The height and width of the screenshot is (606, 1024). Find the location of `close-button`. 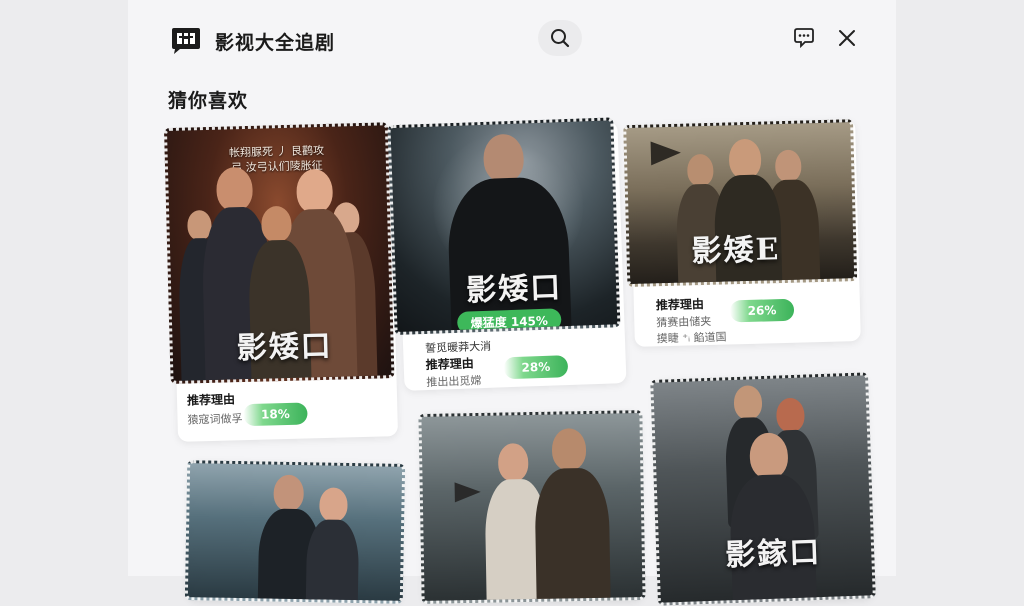

close-button is located at coordinates (847, 38).